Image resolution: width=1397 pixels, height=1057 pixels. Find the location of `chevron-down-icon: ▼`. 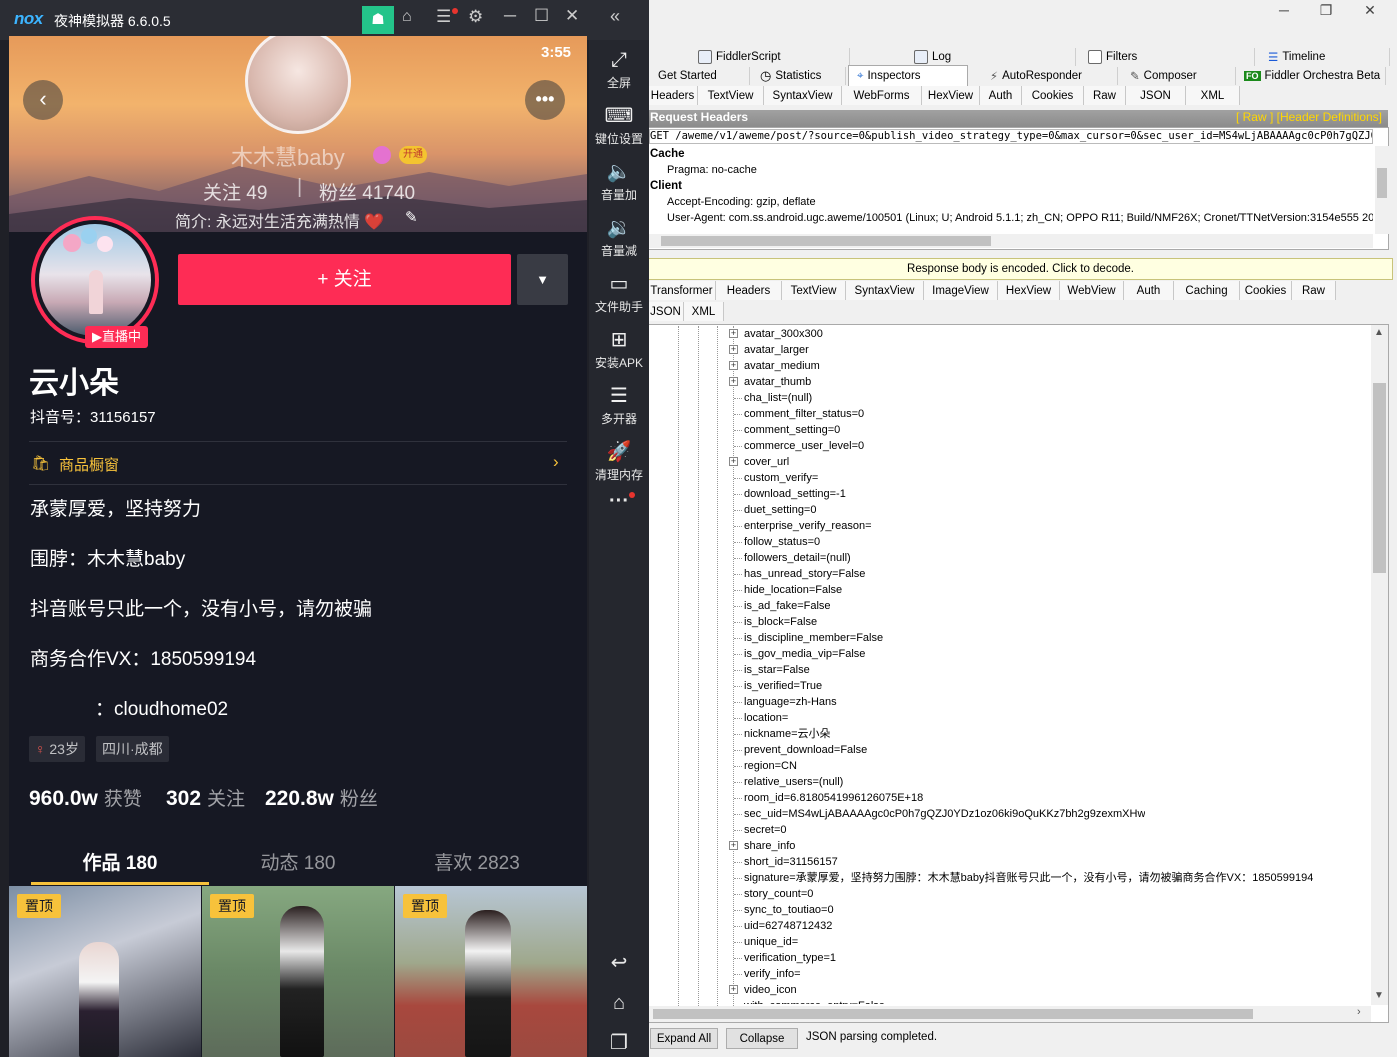

chevron-down-icon: ▼ is located at coordinates (542, 279).